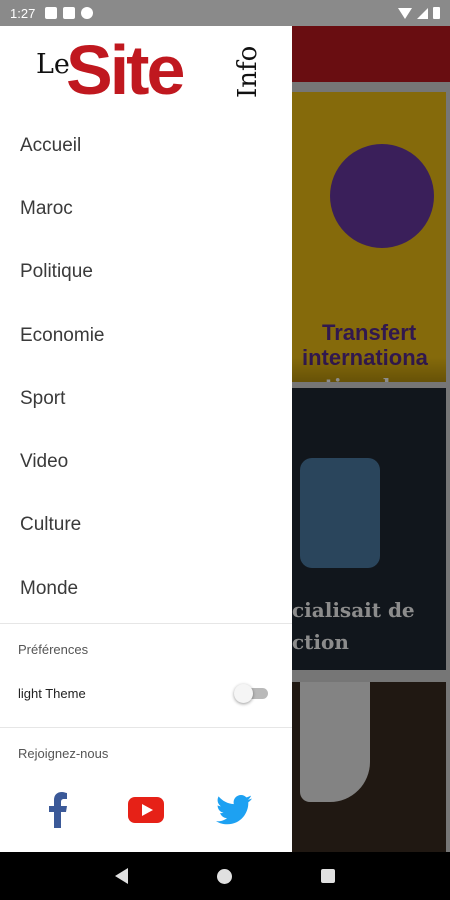 The height and width of the screenshot is (900, 450). I want to click on menu-item-monde: Monde, so click(146, 588).